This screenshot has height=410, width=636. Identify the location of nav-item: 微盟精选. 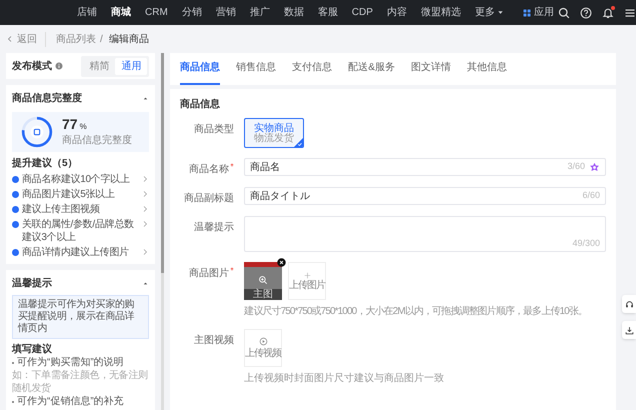
(441, 12).